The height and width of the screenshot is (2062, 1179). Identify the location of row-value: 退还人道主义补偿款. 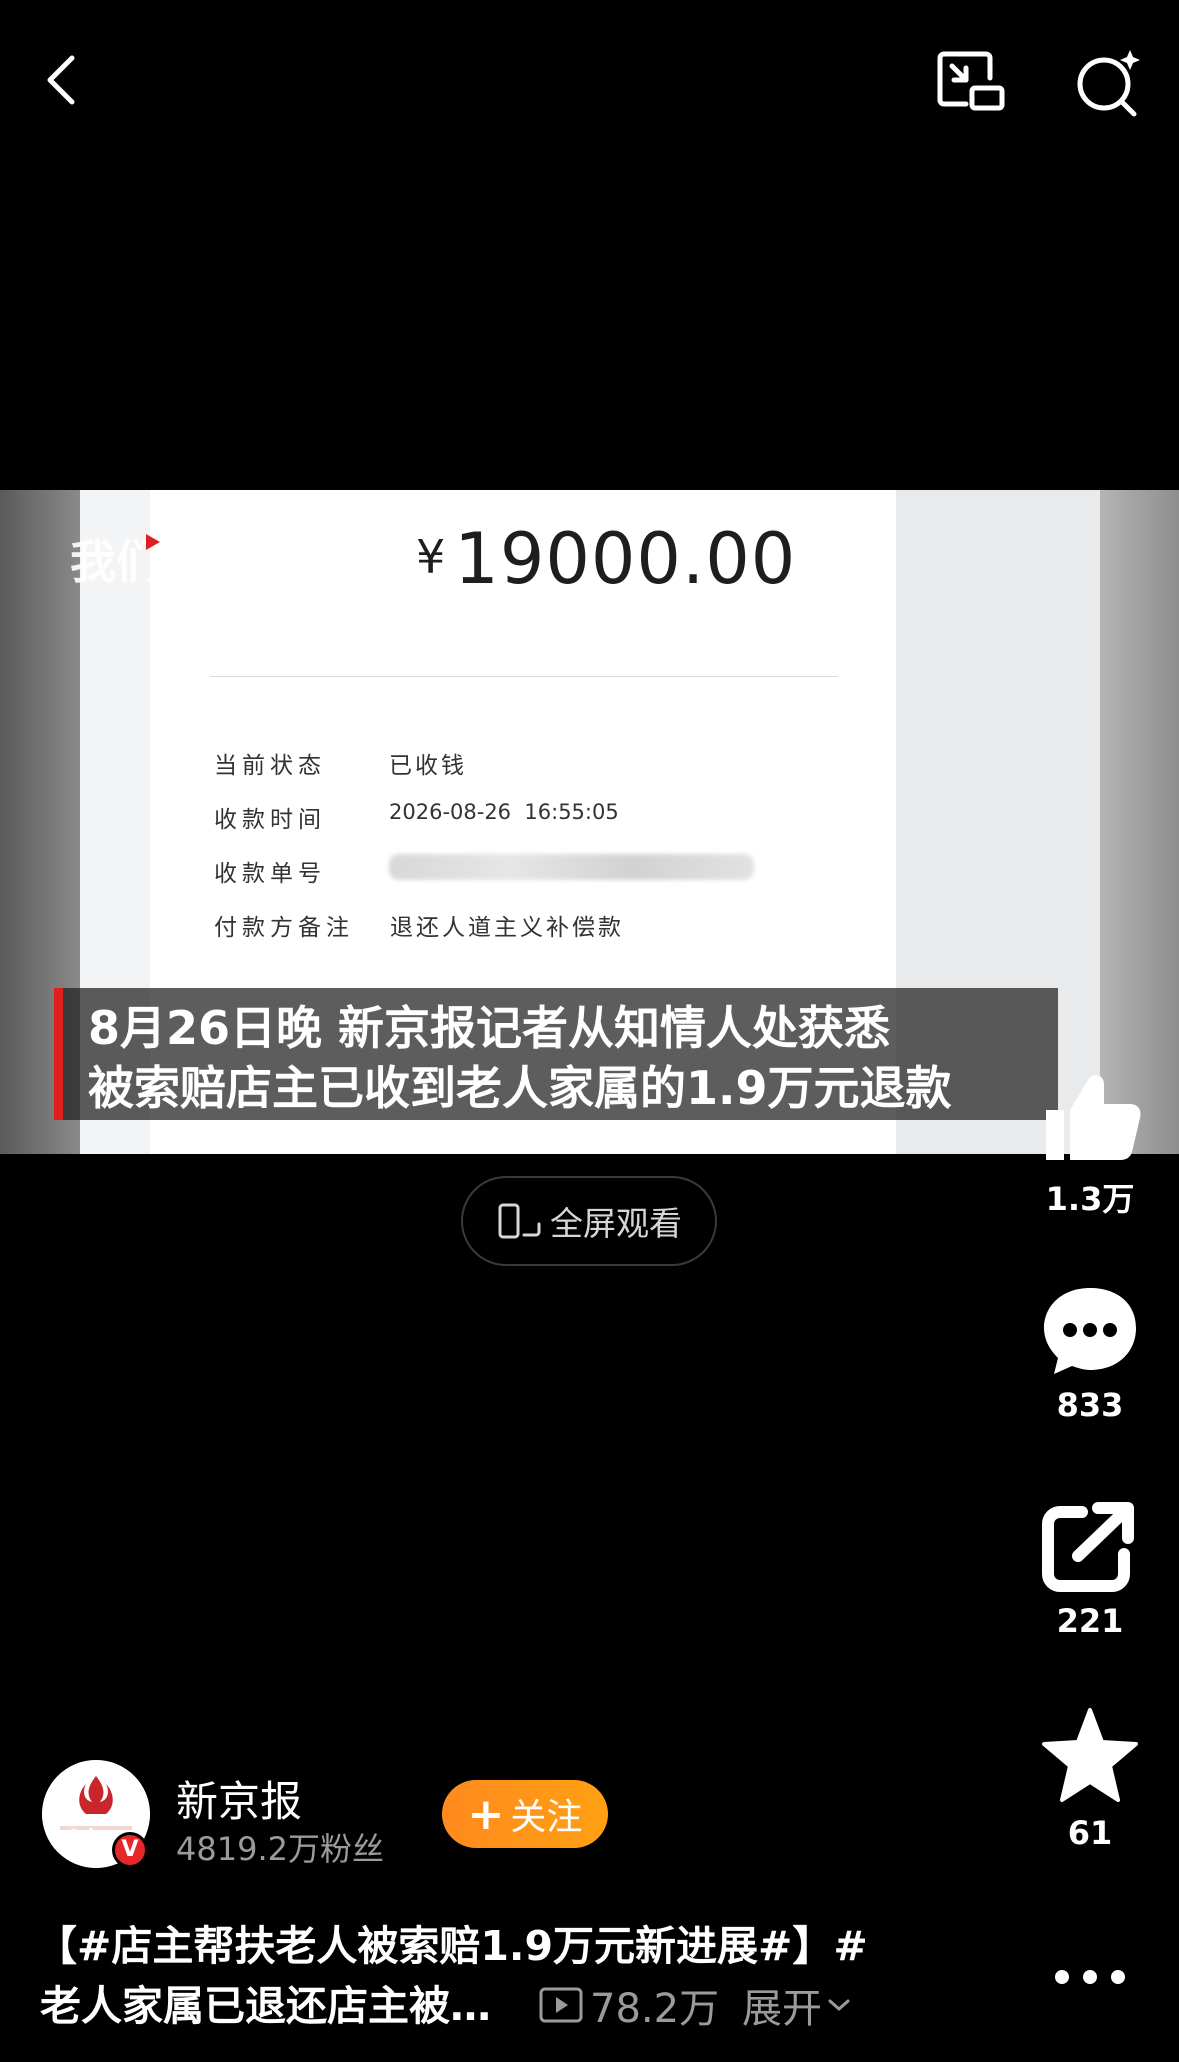
(507, 928).